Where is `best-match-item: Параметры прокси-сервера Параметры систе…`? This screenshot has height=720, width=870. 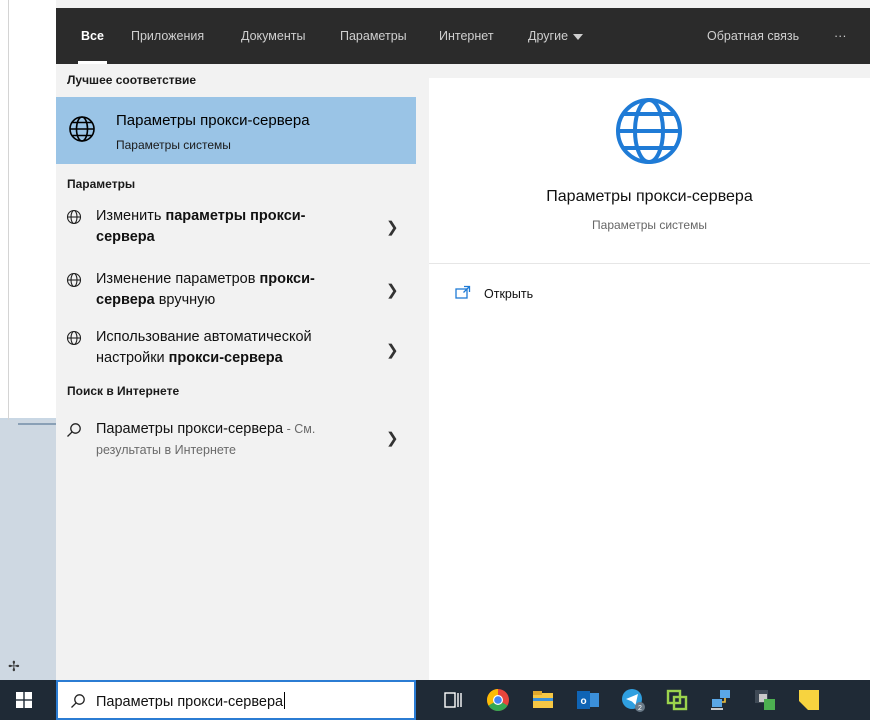 best-match-item: Параметры прокси-сервера Параметры систе… is located at coordinates (236, 130).